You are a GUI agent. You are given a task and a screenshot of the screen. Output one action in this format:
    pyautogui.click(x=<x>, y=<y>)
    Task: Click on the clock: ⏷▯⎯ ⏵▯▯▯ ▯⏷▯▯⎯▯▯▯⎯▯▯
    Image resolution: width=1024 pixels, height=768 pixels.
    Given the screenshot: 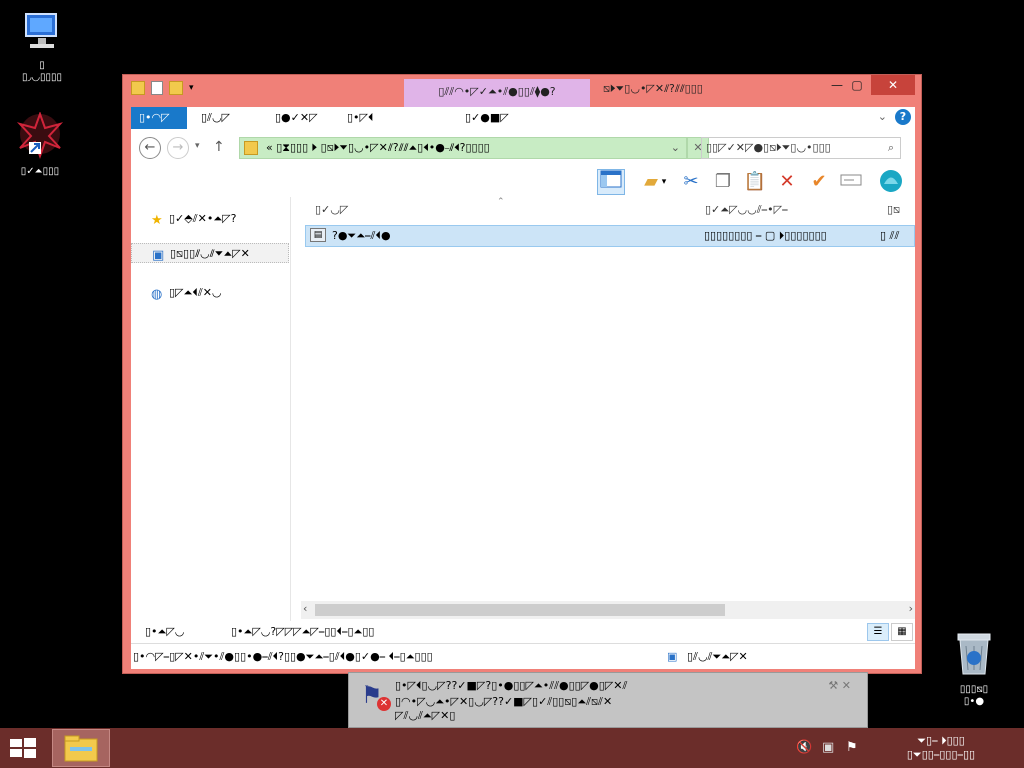 What is the action you would take?
    pyautogui.click(x=941, y=748)
    